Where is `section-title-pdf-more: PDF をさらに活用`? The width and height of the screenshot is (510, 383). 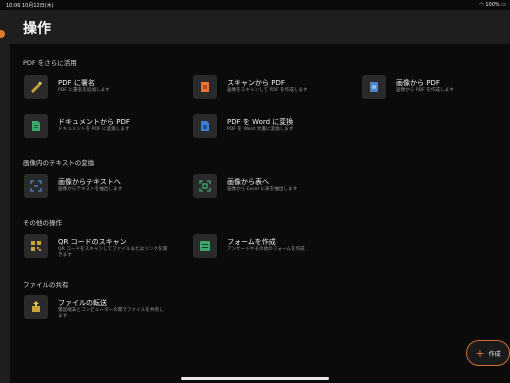
section-title-pdf-more: PDF をさらに活用 is located at coordinates (50, 63).